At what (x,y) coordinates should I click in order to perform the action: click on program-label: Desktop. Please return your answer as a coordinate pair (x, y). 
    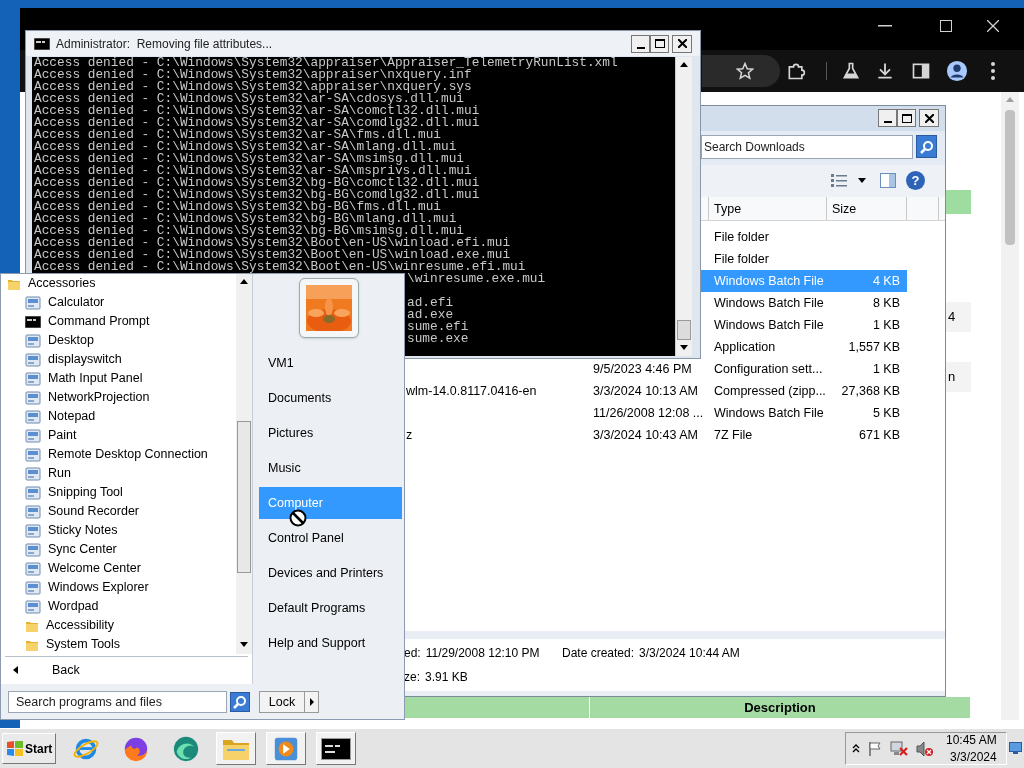
    Looking at the image, I should click on (71, 340).